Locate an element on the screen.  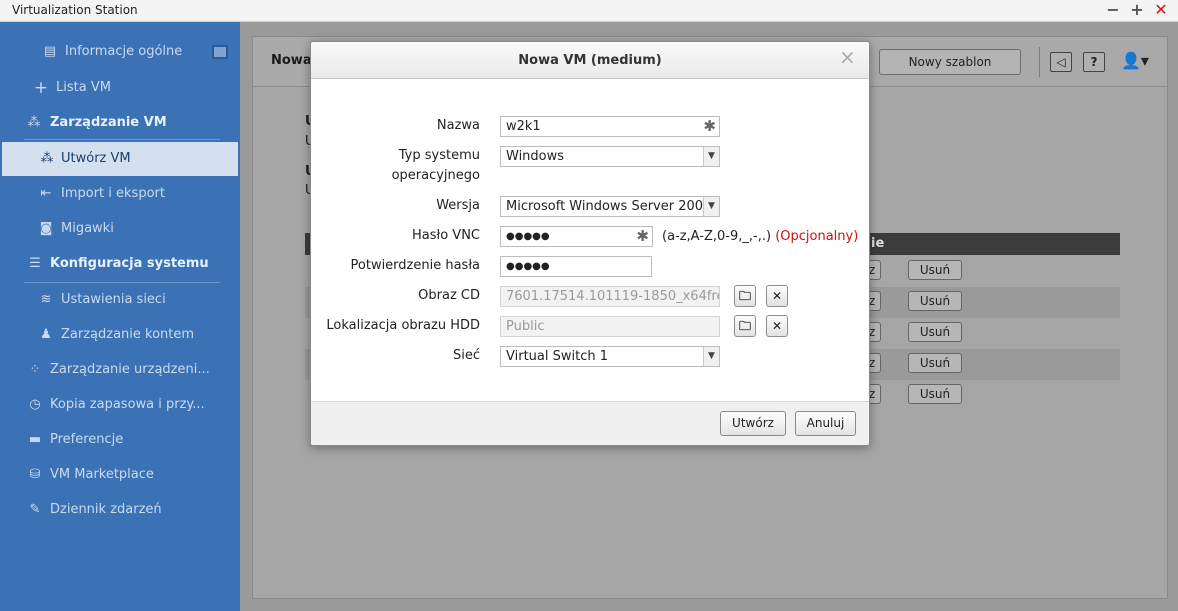
hdd-location-label: Lokalizacja obrazu HDD is located at coordinates (403, 325).